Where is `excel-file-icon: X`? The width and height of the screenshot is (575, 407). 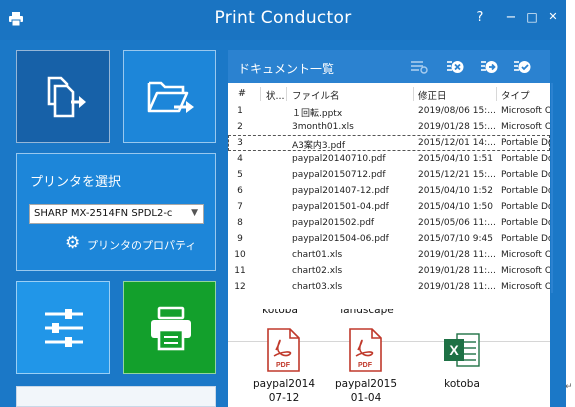 excel-file-icon: X is located at coordinates (462, 350).